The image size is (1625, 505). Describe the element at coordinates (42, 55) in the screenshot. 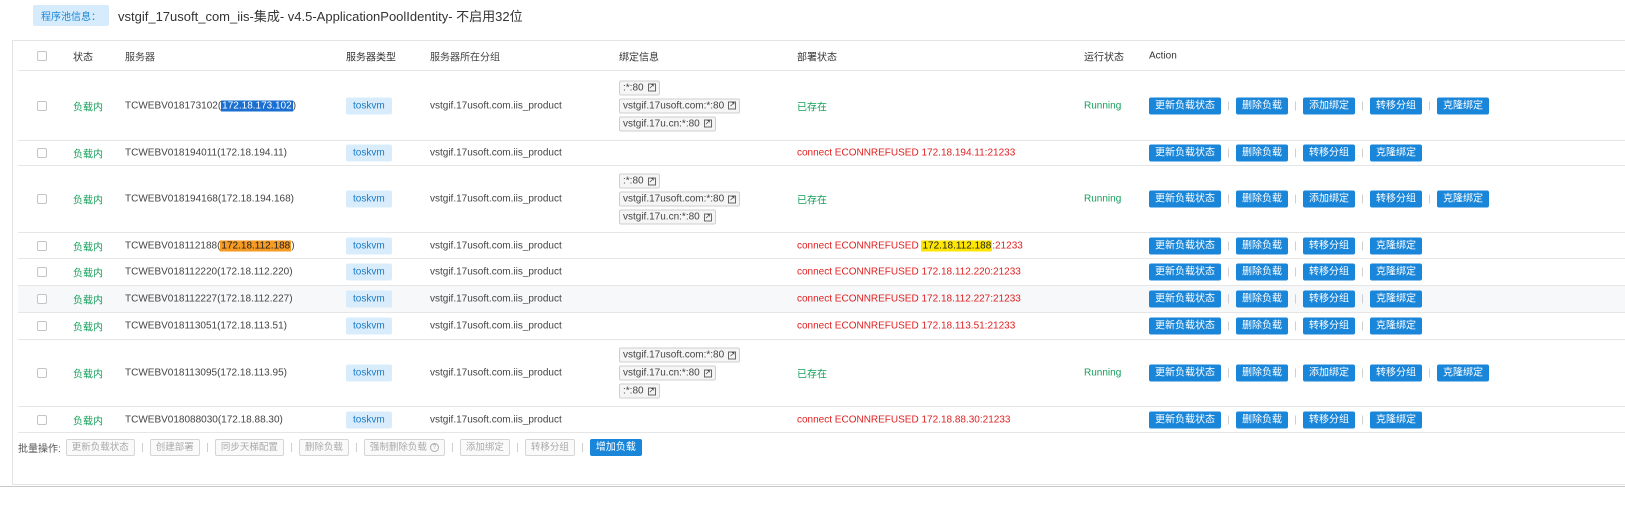

I see `select-all-checkbox` at that location.